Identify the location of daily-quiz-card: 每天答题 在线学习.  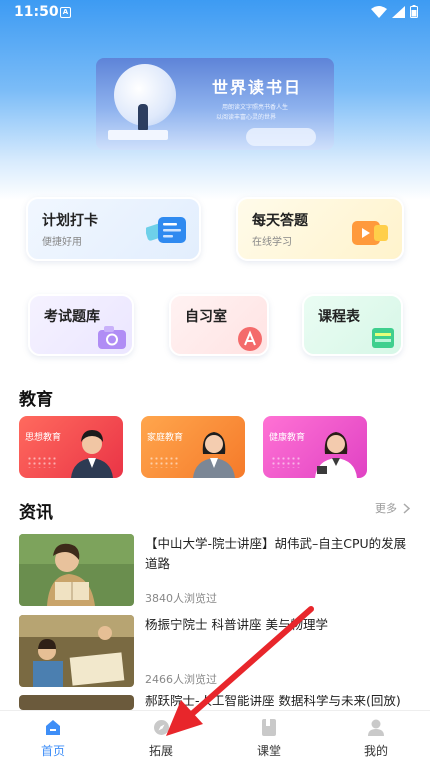
(320, 229).